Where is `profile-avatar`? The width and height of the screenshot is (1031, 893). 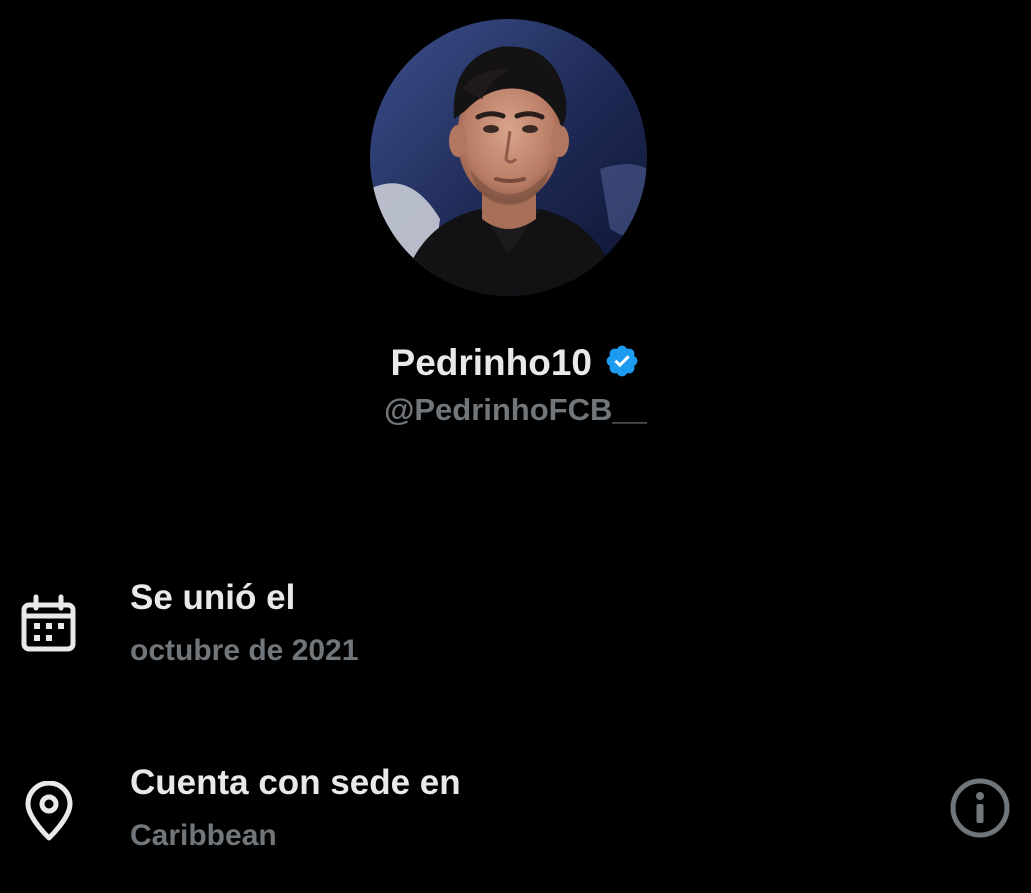
profile-avatar is located at coordinates (508, 157).